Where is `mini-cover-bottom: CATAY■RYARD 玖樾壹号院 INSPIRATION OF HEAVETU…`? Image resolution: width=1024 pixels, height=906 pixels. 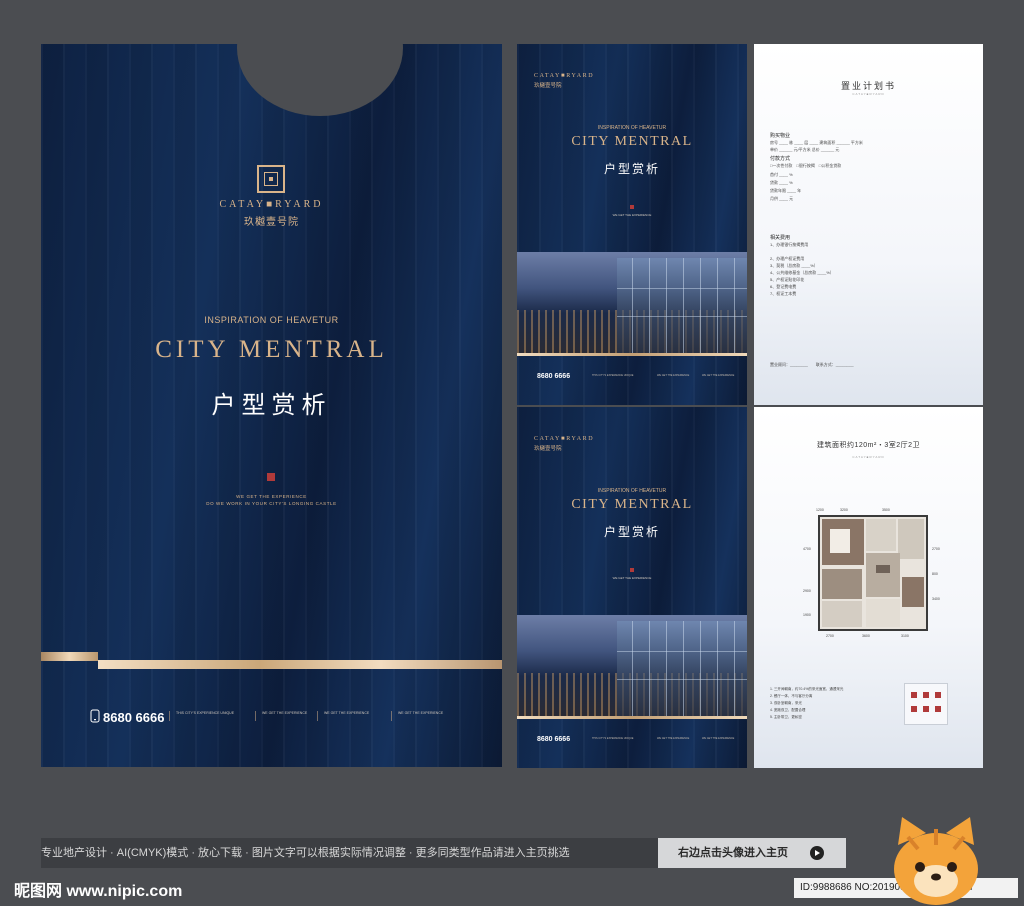 mini-cover-bottom: CATAY■RYARD 玖樾壹号院 INSPIRATION OF HEAVETU… is located at coordinates (632, 587).